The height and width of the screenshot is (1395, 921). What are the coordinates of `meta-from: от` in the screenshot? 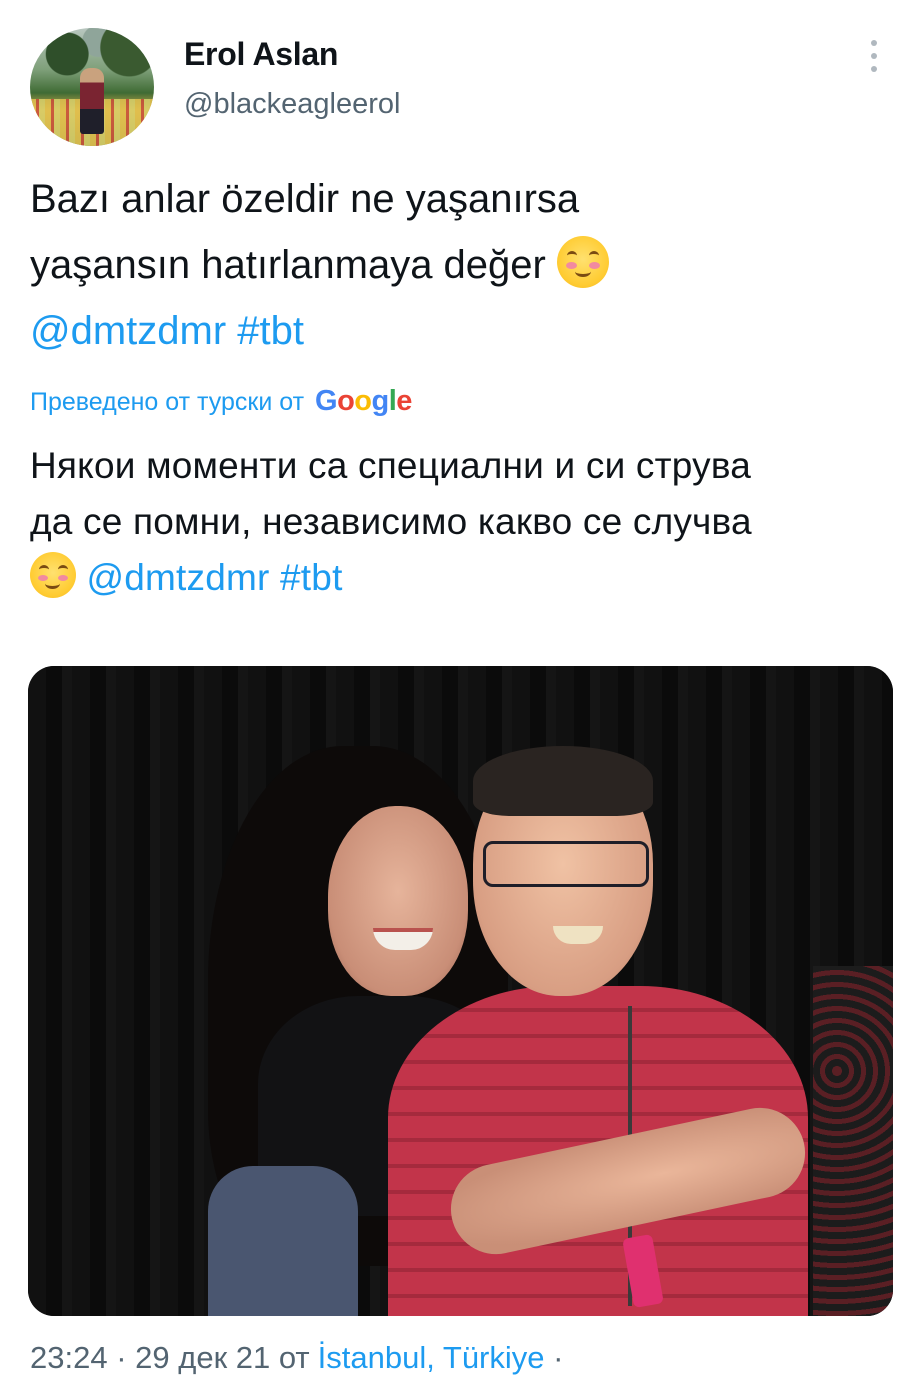 It's located at (294, 1357).